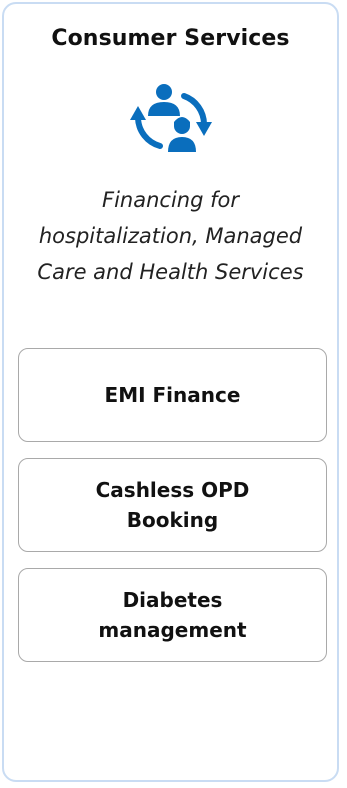 This screenshot has width=347, height=788. I want to click on service-label: Diabetes management, so click(172, 615).